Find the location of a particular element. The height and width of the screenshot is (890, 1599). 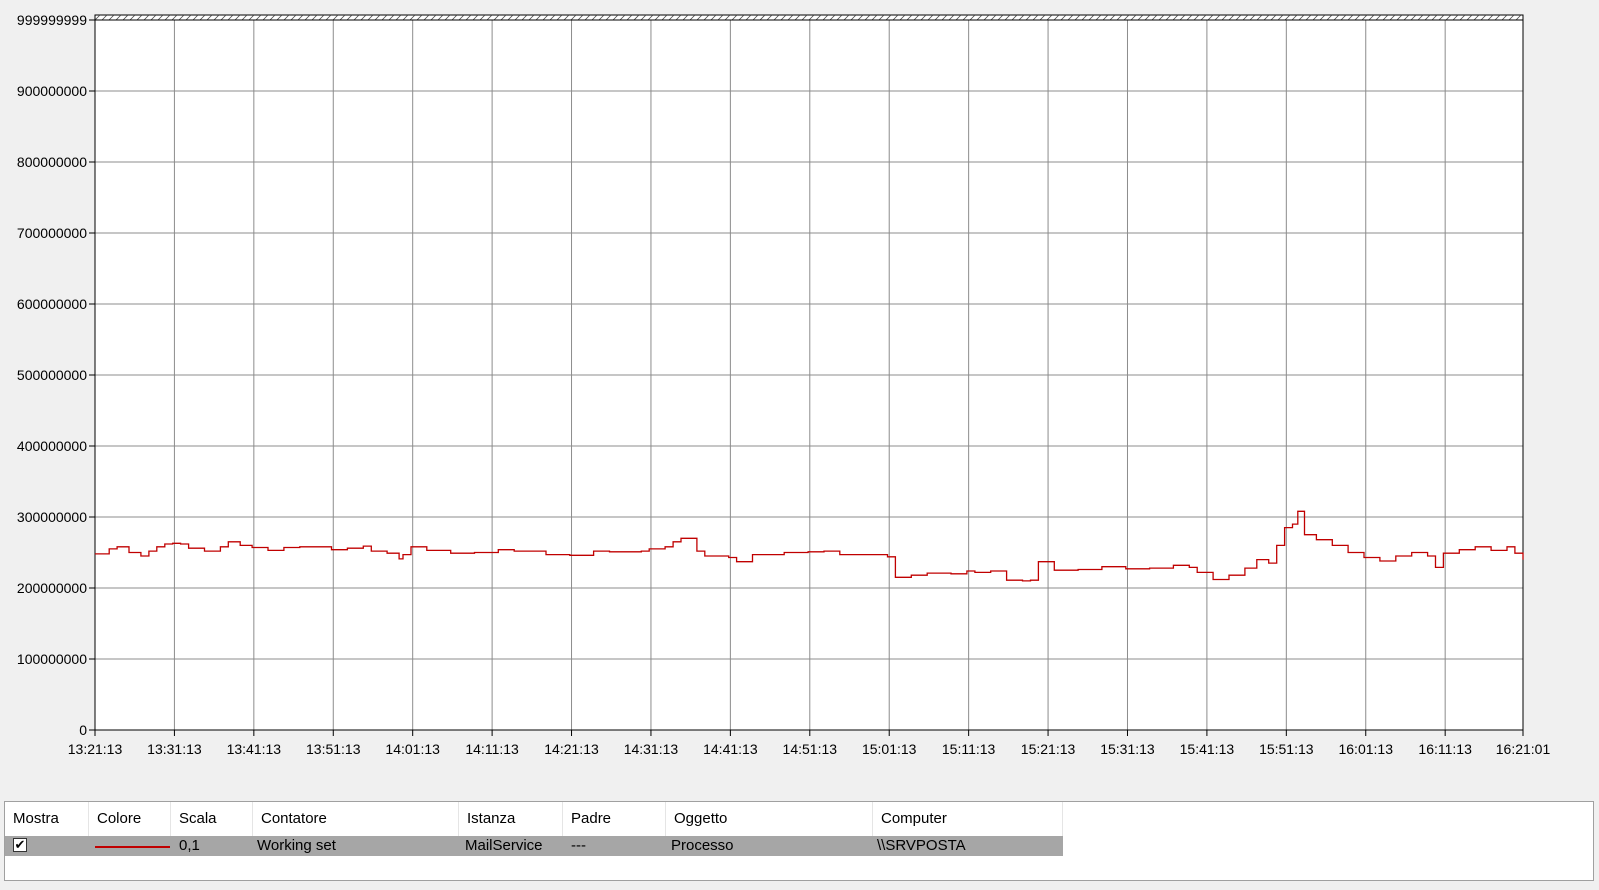

x-tick-label: 16:01:13 is located at coordinates (1365, 749).